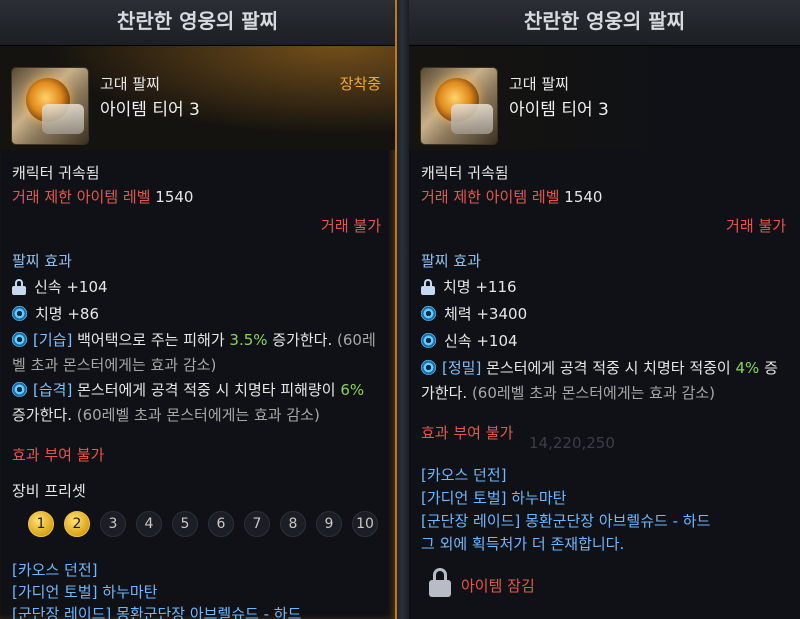 This screenshot has width=800, height=619. What do you see at coordinates (49, 491) in the screenshot?
I see `preset-title: 장비 프리셋` at bounding box center [49, 491].